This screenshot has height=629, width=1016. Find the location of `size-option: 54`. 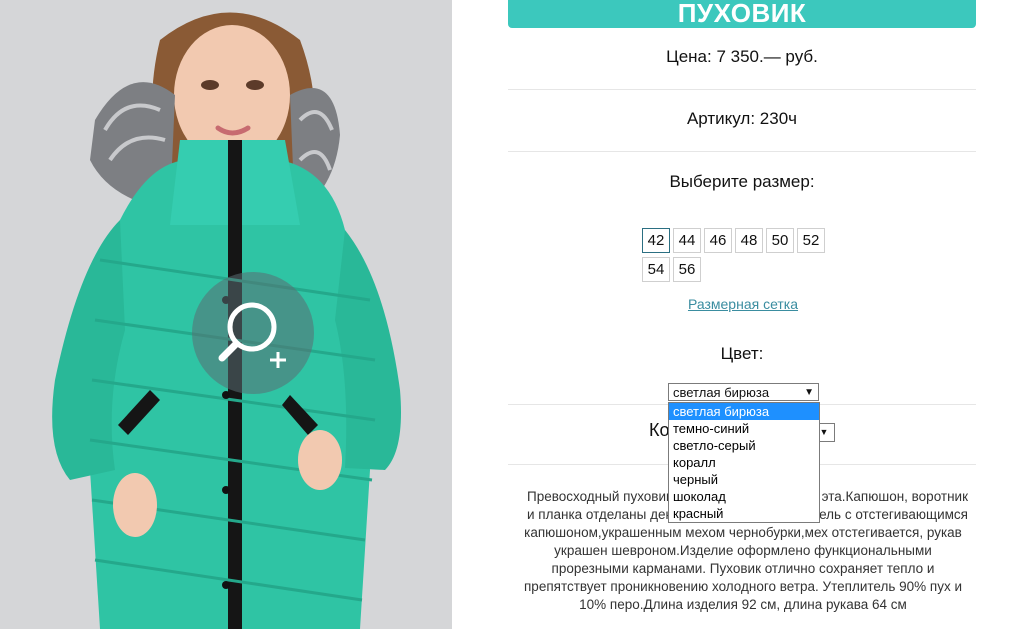

size-option: 54 is located at coordinates (656, 269).